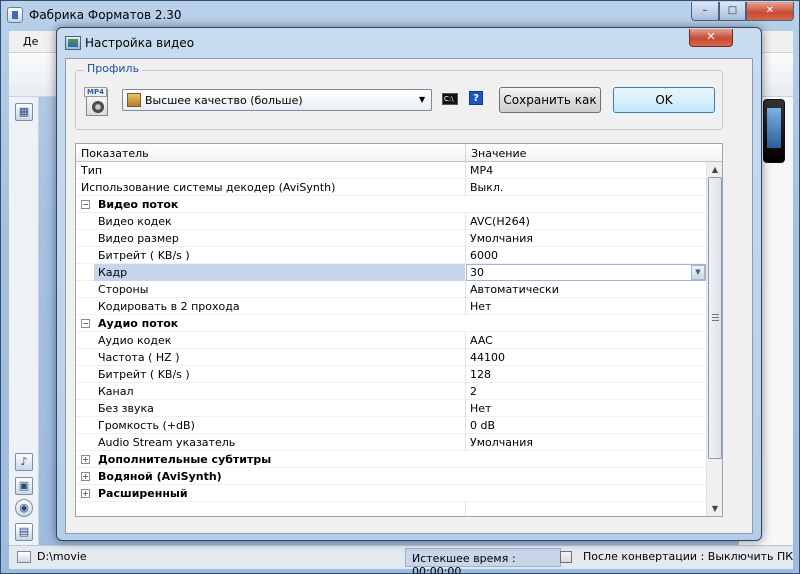 Image resolution: width=800 pixels, height=574 pixels. I want to click on output-path: D:\movie, so click(62, 556).